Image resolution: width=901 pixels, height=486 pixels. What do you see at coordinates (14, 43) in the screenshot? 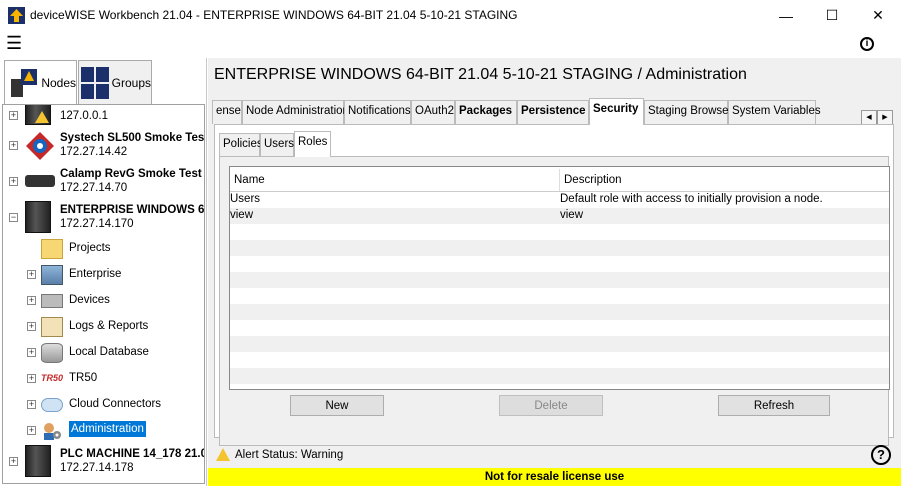
I see `hamburger-menu-icon: ☰` at bounding box center [14, 43].